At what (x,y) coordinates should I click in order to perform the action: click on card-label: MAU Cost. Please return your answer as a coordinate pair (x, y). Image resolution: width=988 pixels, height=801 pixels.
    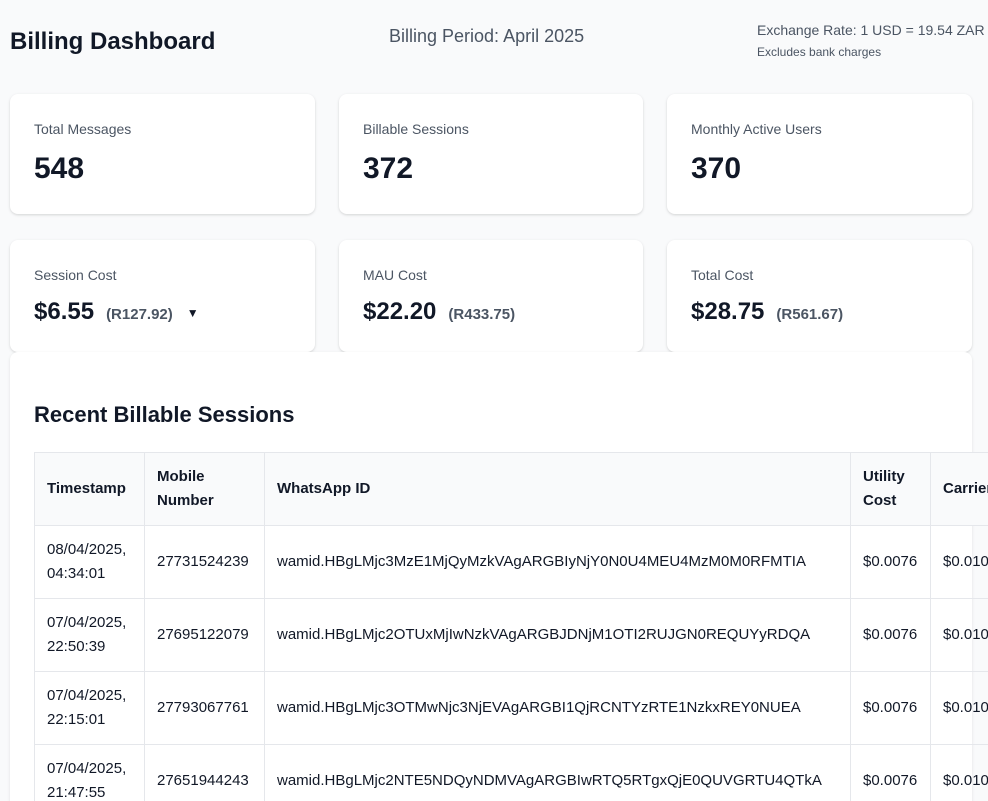
    Looking at the image, I should click on (395, 275).